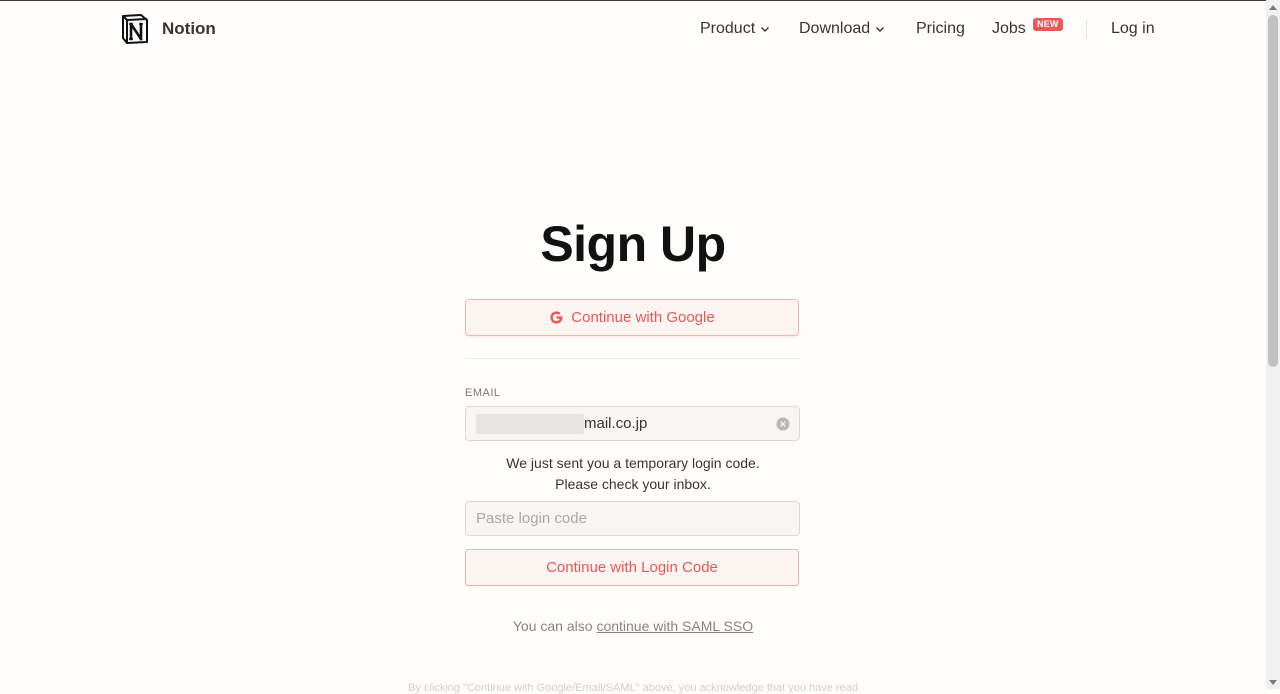  I want to click on continue-with-google-button: Continue with Google, so click(632, 317).